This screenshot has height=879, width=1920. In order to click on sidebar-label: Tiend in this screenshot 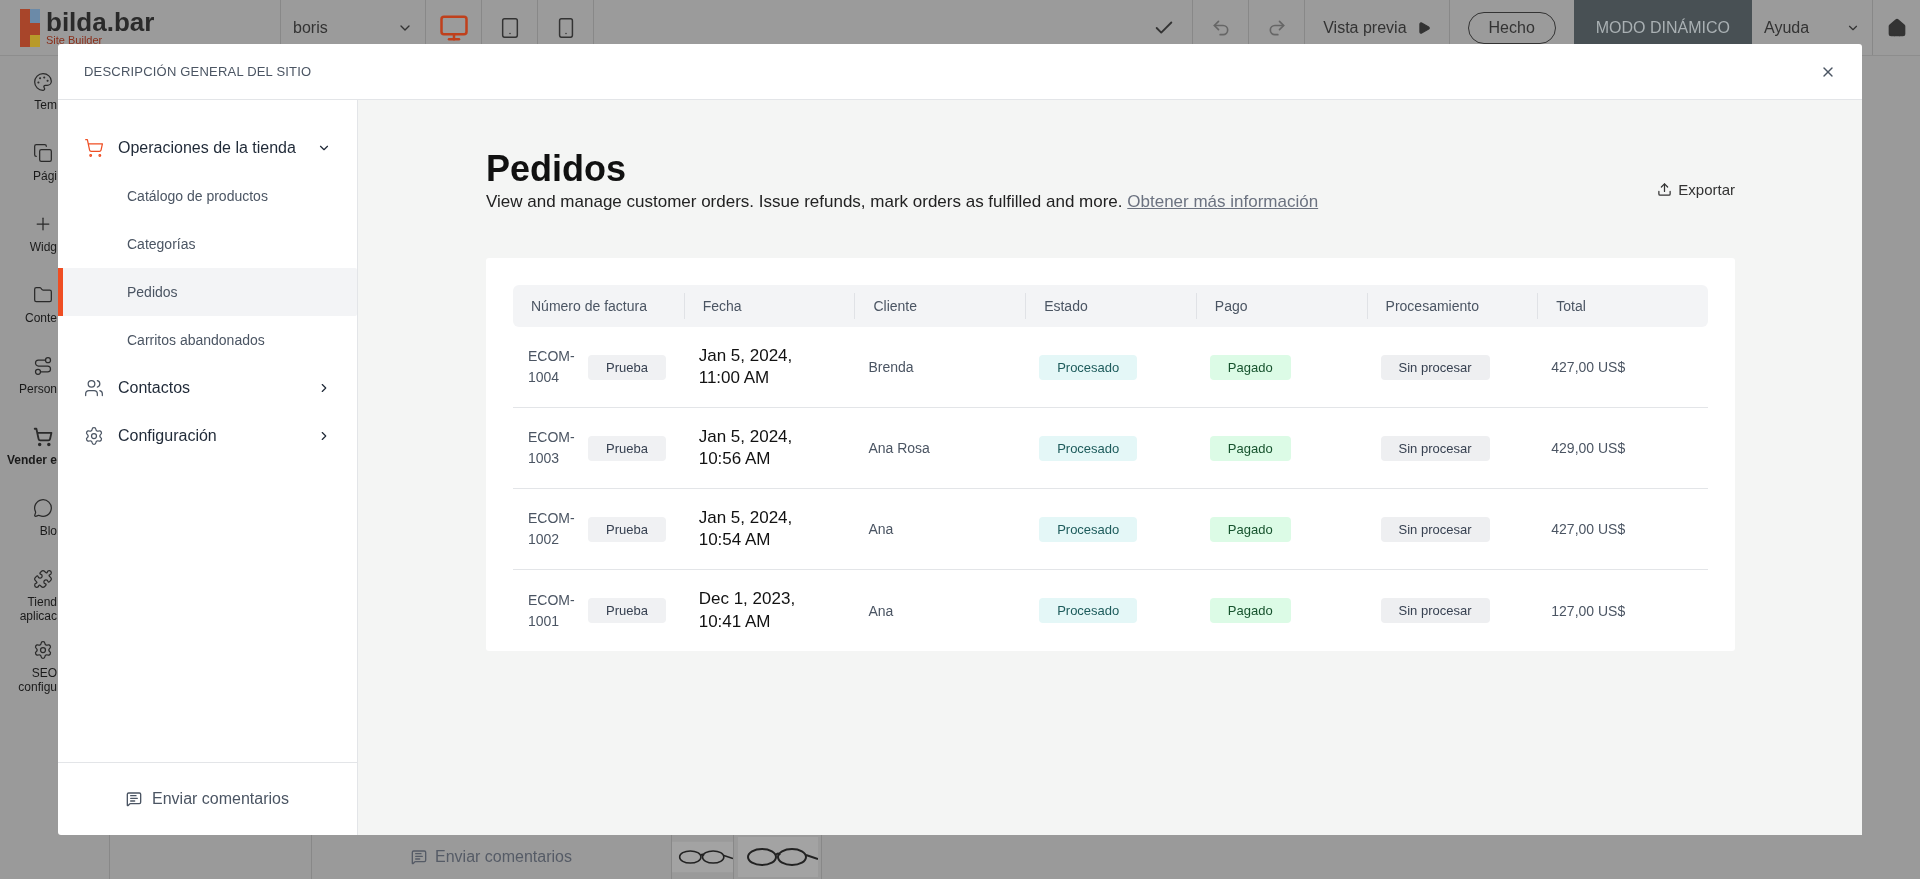, I will do `click(42, 602)`.